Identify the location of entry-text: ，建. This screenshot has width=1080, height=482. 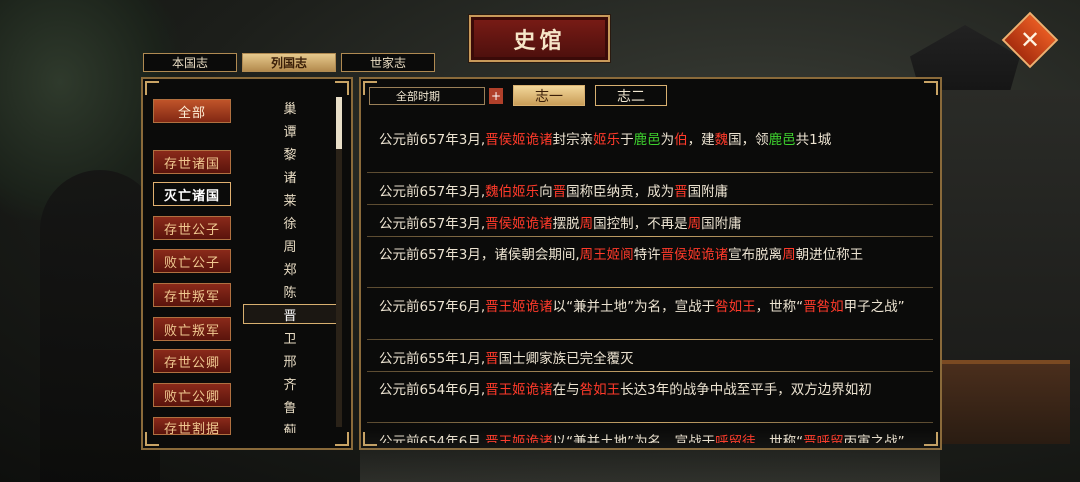
(701, 140).